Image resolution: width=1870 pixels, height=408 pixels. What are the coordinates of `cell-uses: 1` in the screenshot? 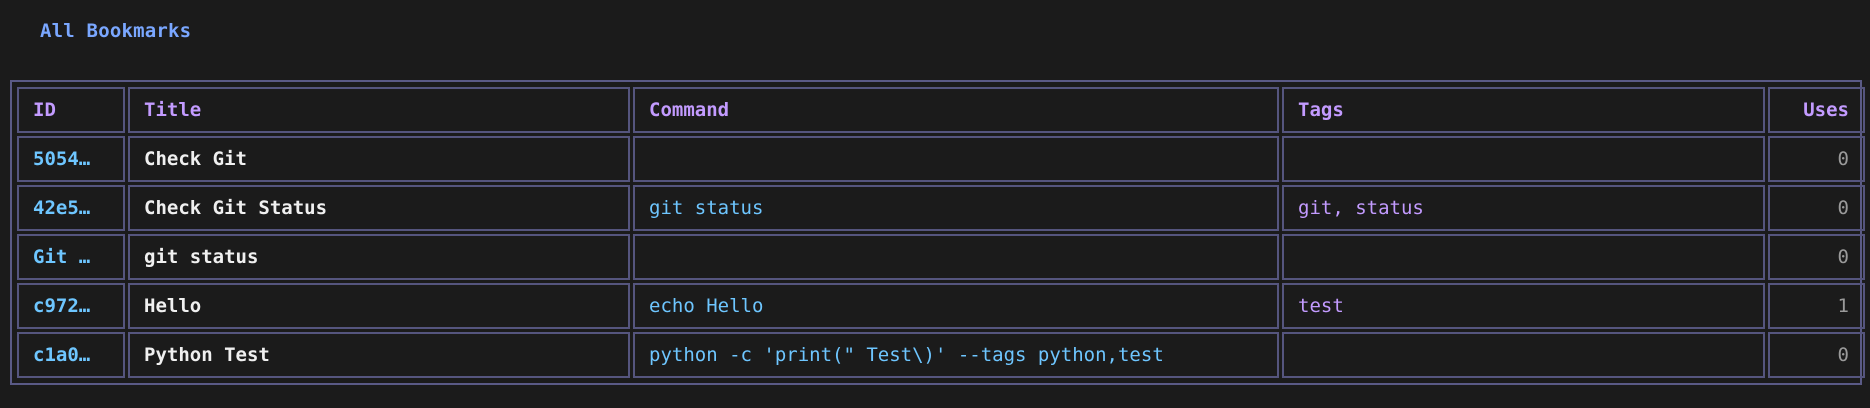 It's located at (1816, 306).